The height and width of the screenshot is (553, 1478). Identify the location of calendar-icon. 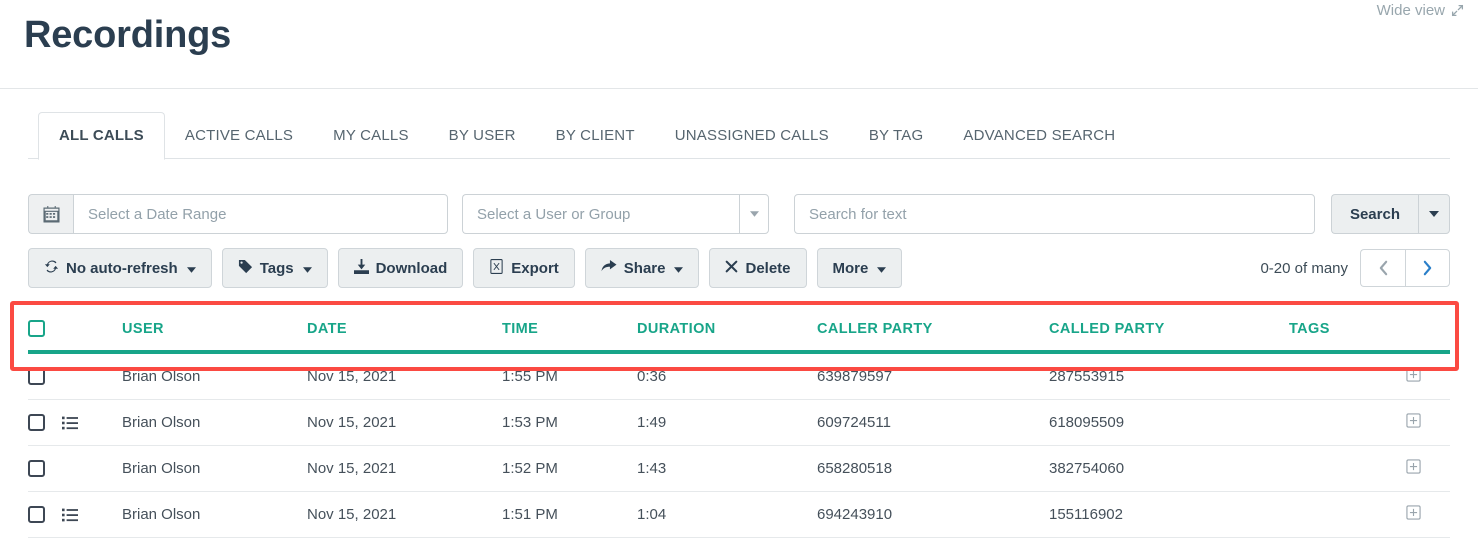
(50, 214).